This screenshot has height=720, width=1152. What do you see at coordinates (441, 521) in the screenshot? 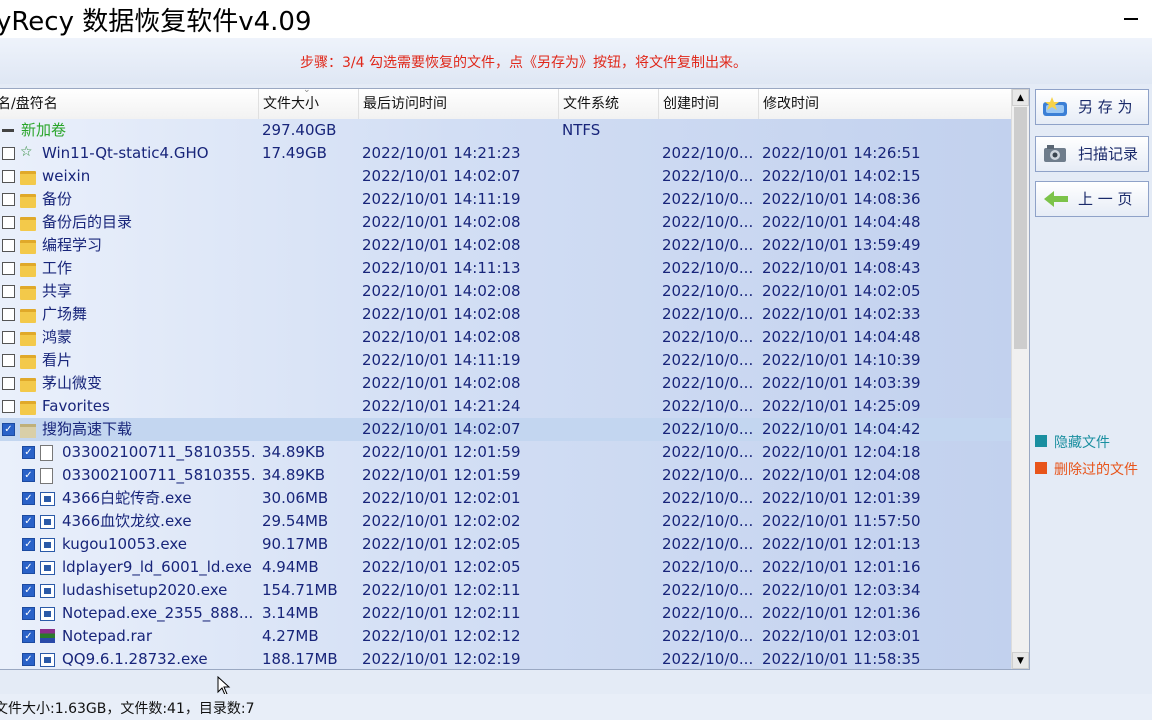
I see `row-access-time: 2022/10/01 12:02:02` at bounding box center [441, 521].